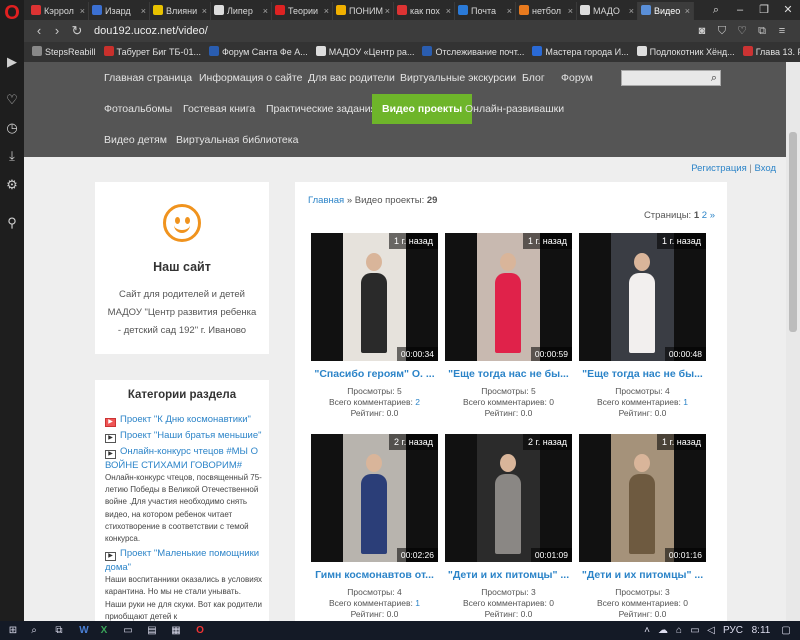 This screenshot has width=800, height=640. Describe the element at coordinates (642, 498) in the screenshot. I see `video-thumbnail: 1 г. назад 00:01:16` at that location.